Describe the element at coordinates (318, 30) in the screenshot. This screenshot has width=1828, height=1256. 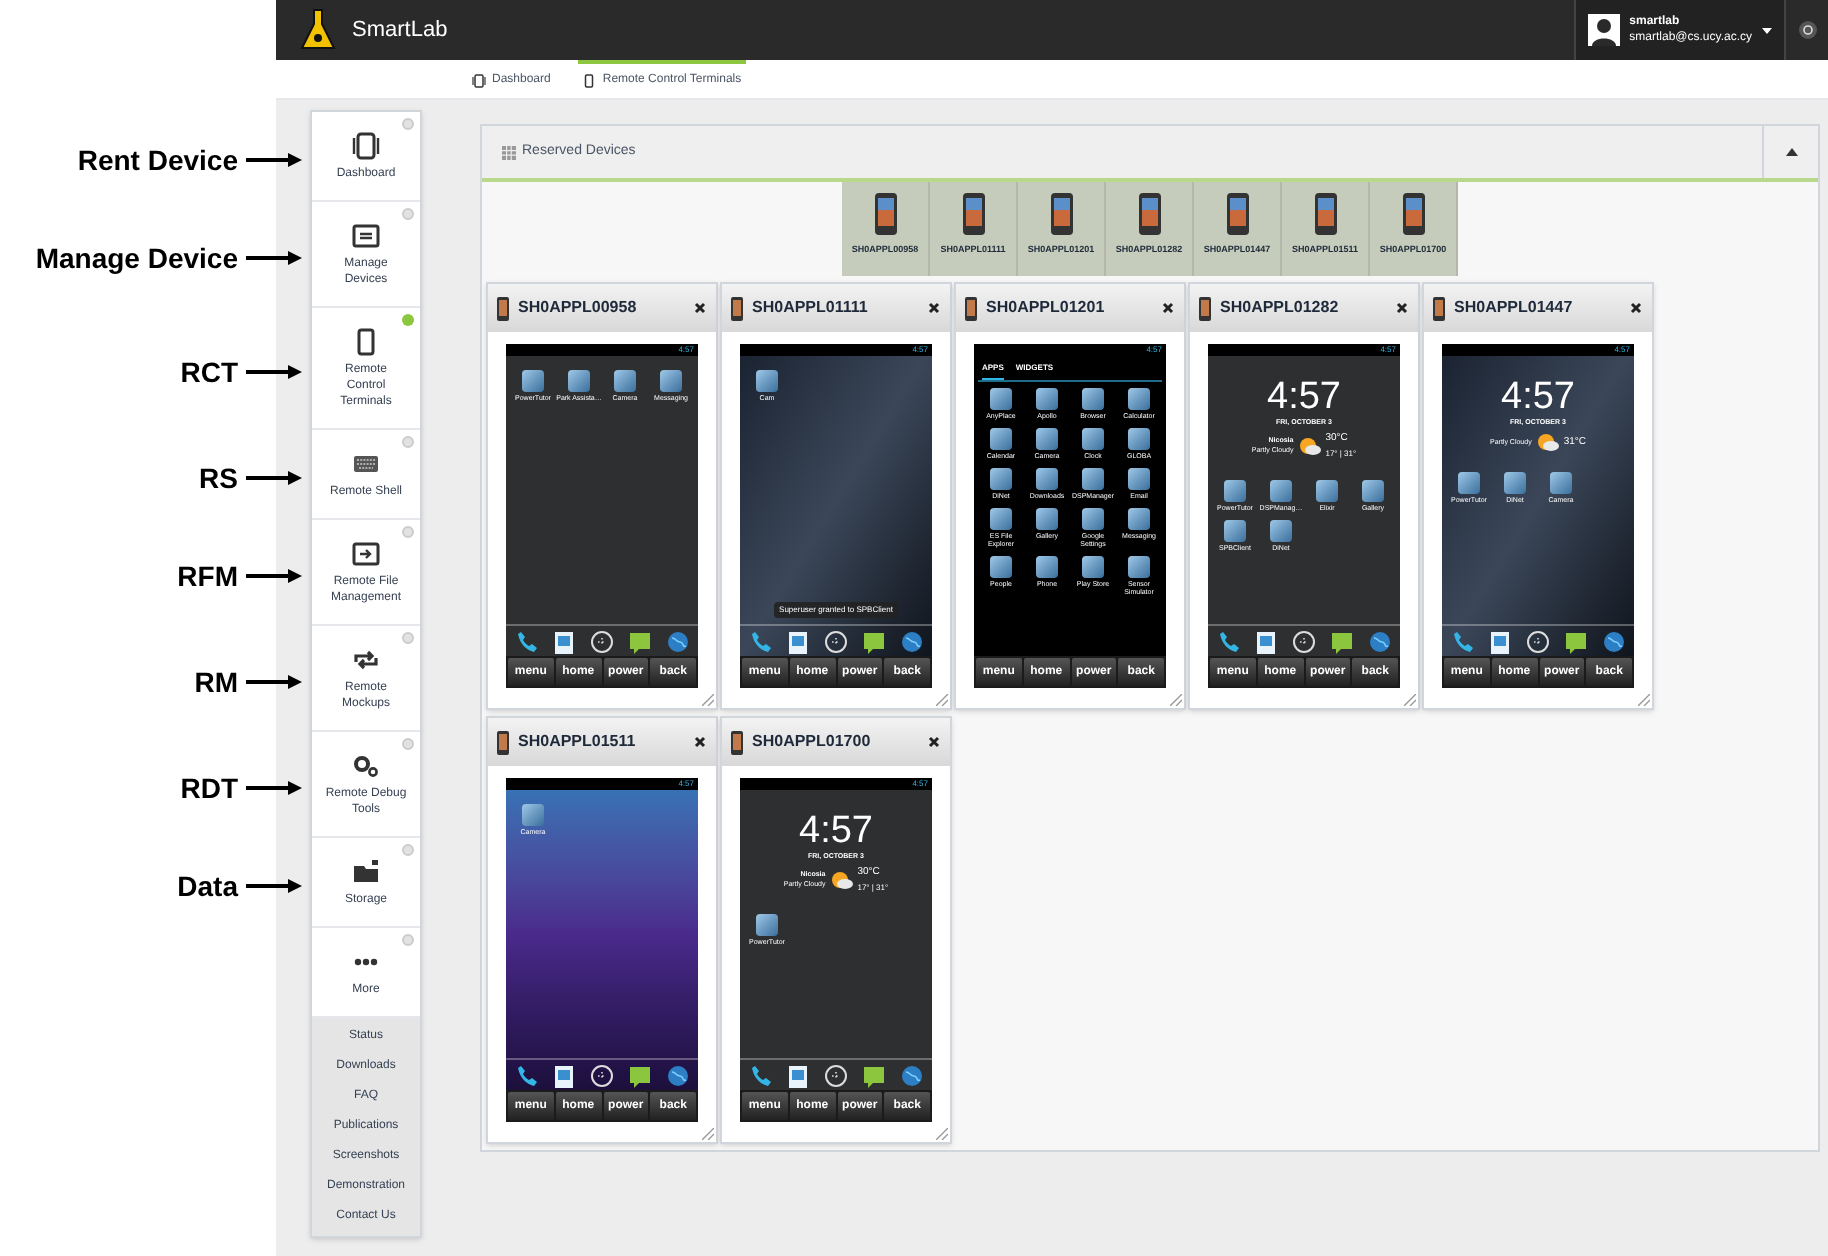
I see `flask-logo-icon` at that location.